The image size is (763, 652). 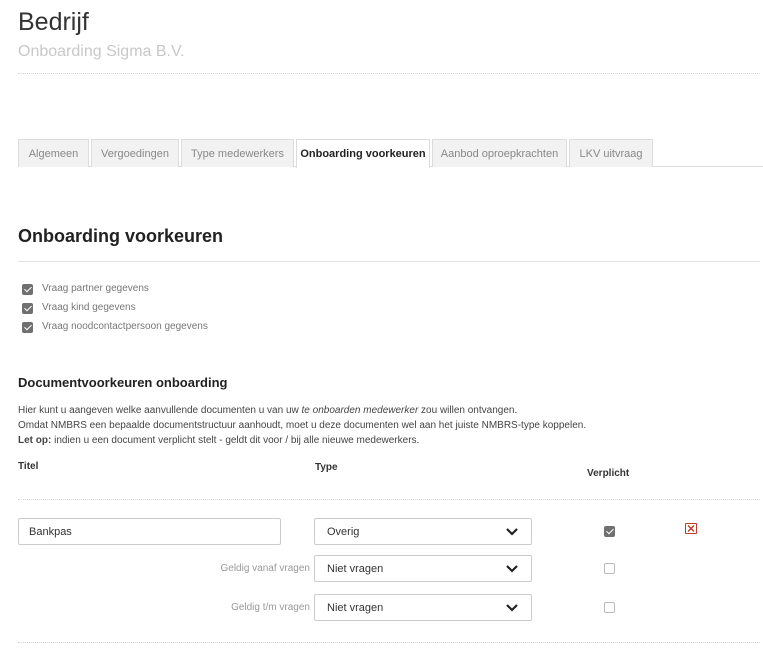 I want to click on page-title: Bedrijf, so click(x=53, y=22).